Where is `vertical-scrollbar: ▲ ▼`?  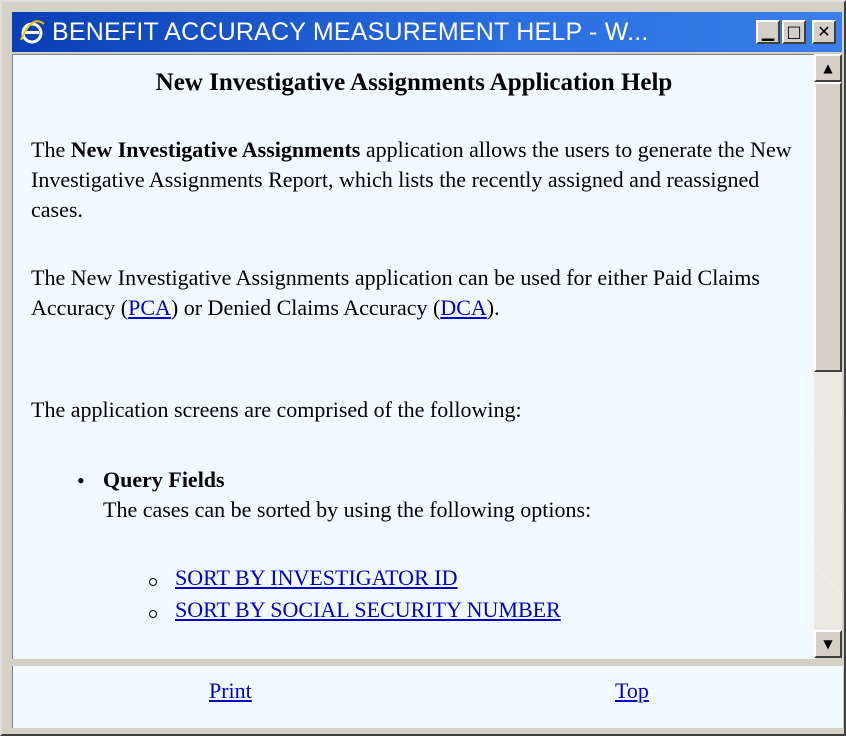
vertical-scrollbar: ▲ ▼ is located at coordinates (828, 356).